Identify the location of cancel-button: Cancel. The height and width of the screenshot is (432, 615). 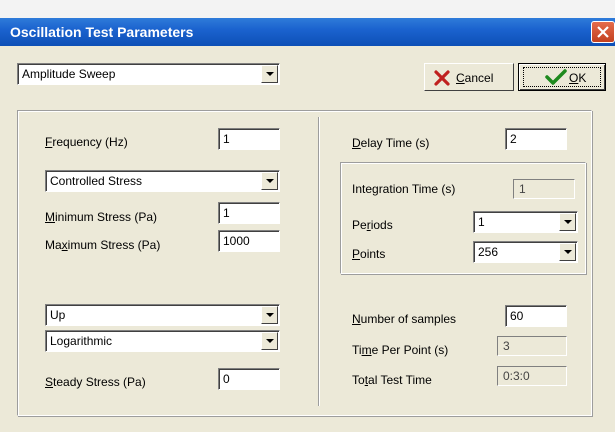
(469, 77).